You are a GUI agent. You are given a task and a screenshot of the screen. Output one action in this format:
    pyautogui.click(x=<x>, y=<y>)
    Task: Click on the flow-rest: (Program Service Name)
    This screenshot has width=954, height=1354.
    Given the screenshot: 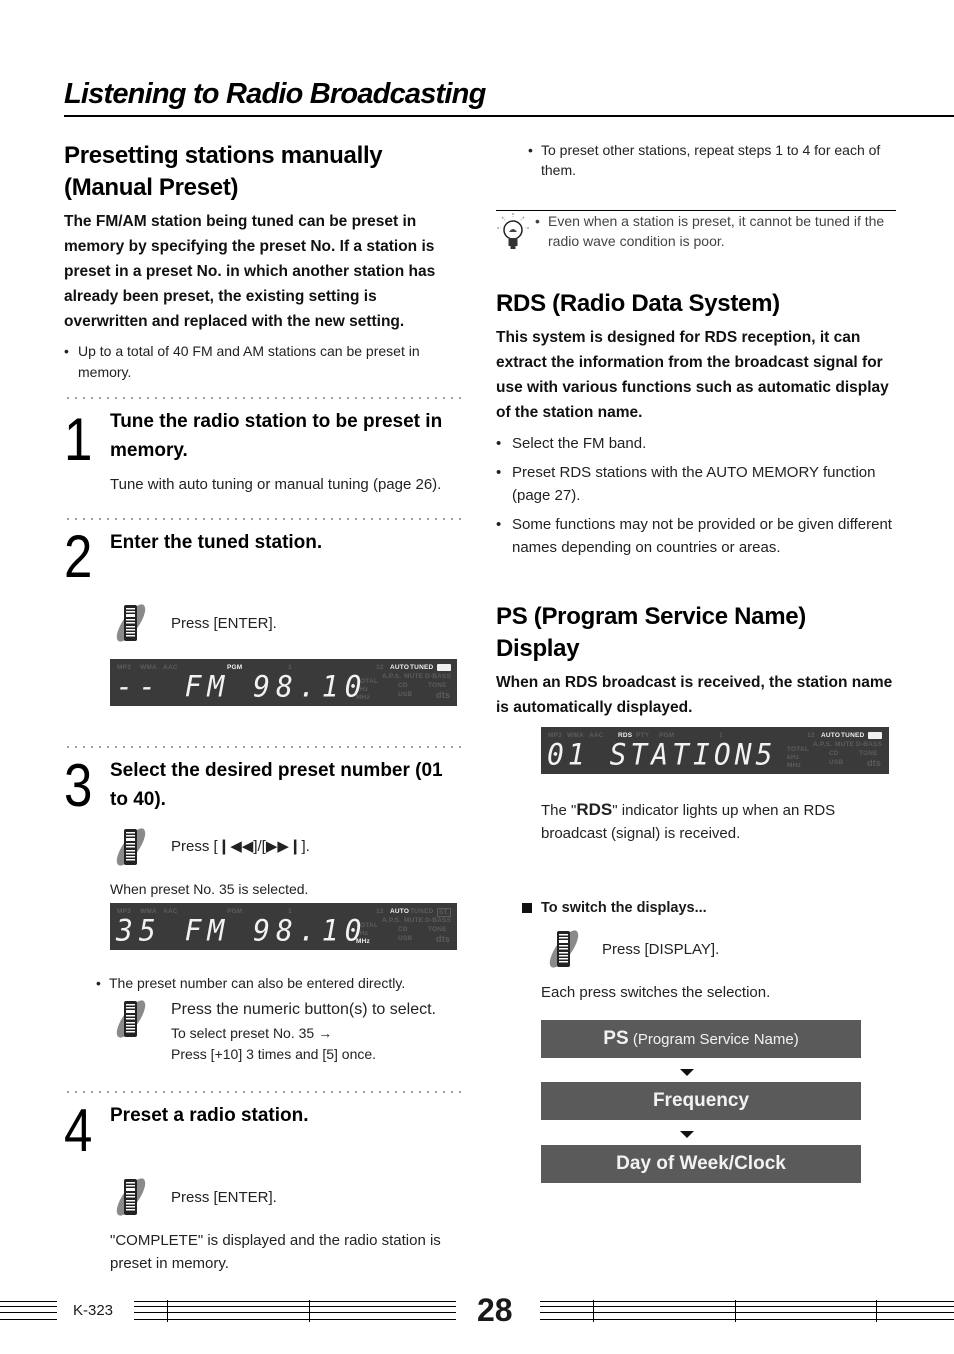 What is the action you would take?
    pyautogui.click(x=713, y=1039)
    